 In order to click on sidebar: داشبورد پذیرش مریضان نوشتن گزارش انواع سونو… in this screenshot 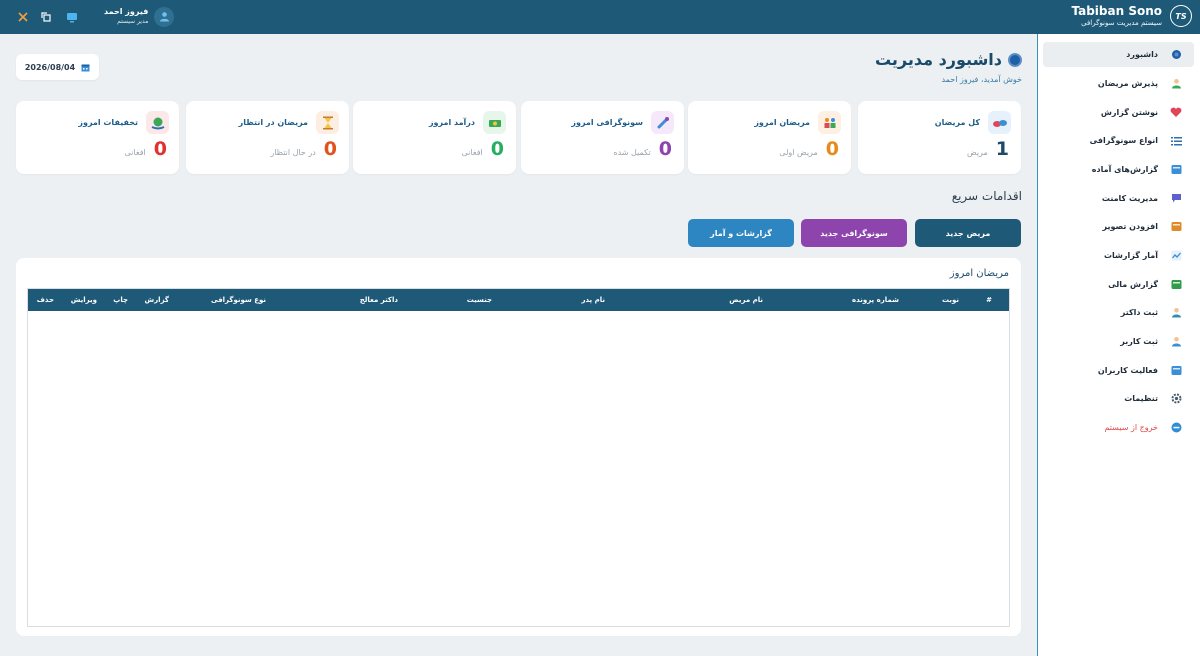, I will do `click(1118, 345)`.